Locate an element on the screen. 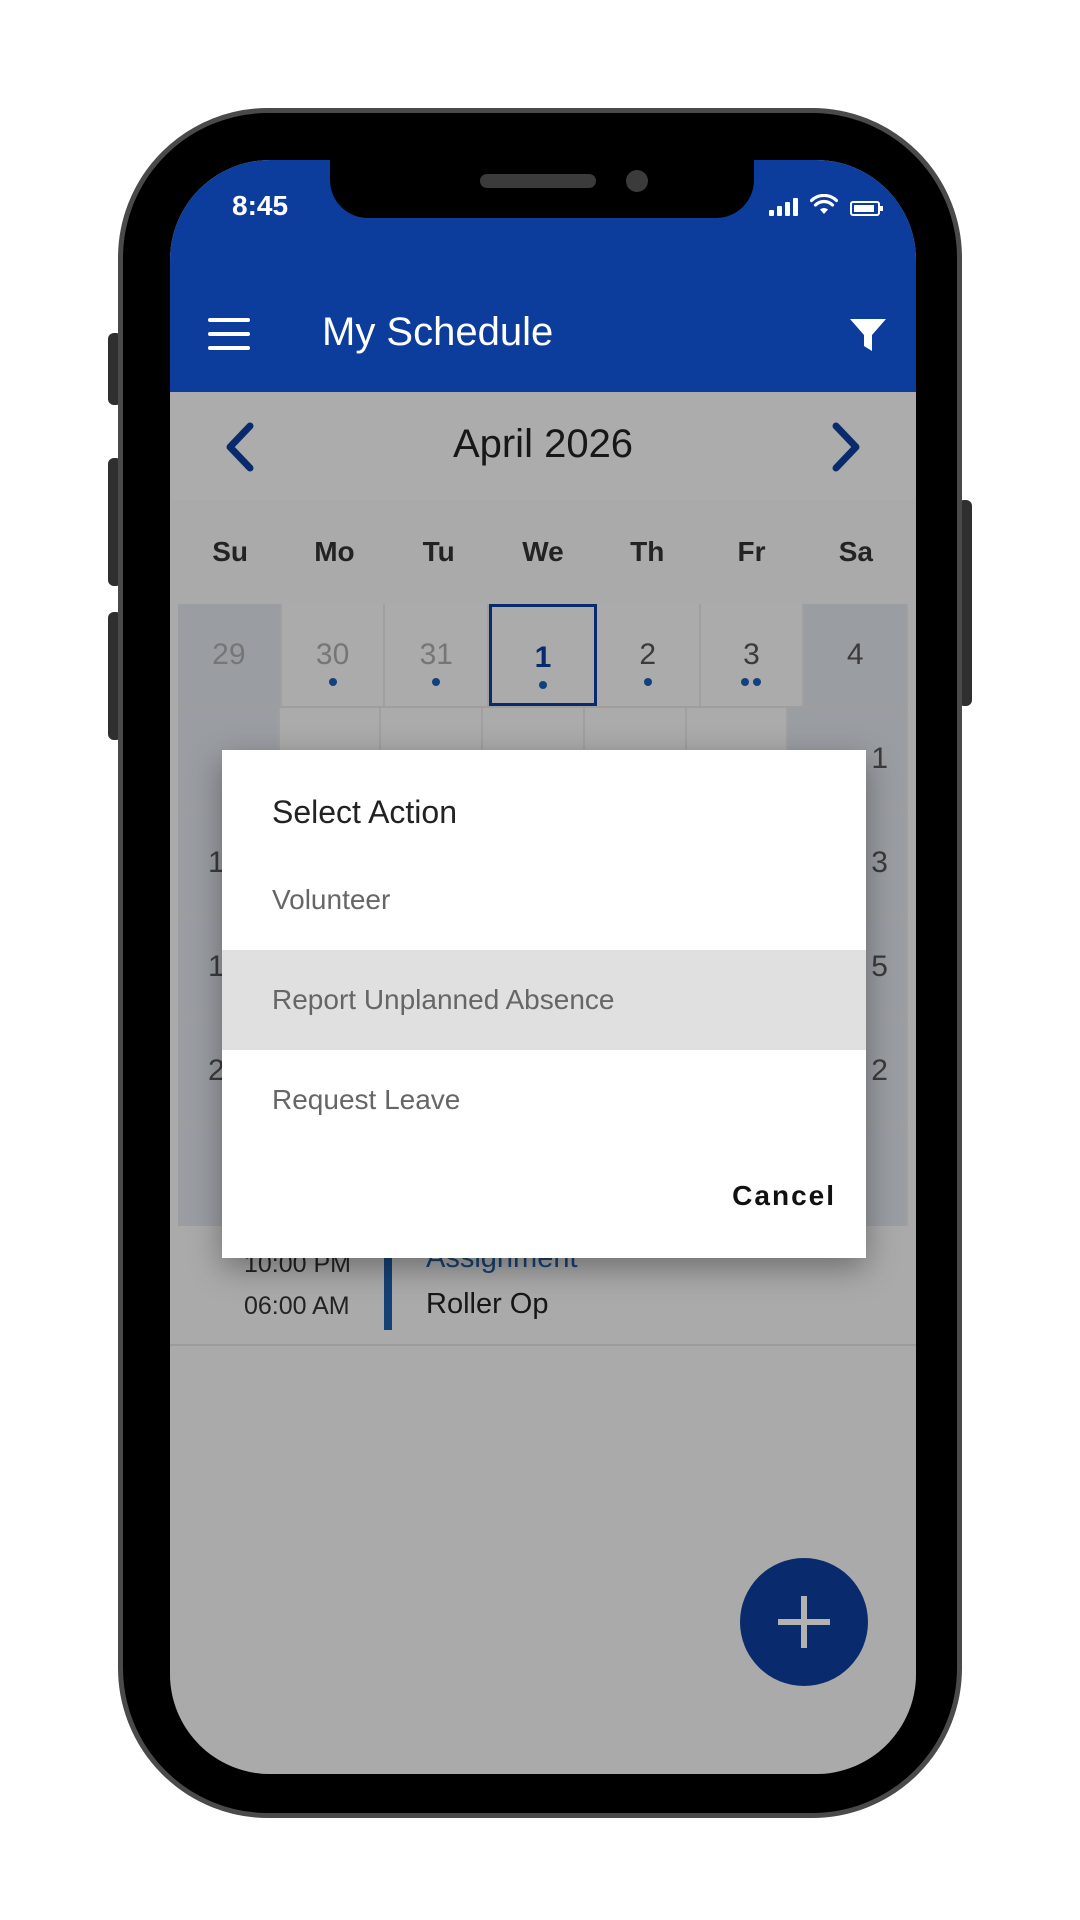 The height and width of the screenshot is (1920, 1080). status-time: 8:45 is located at coordinates (260, 205).